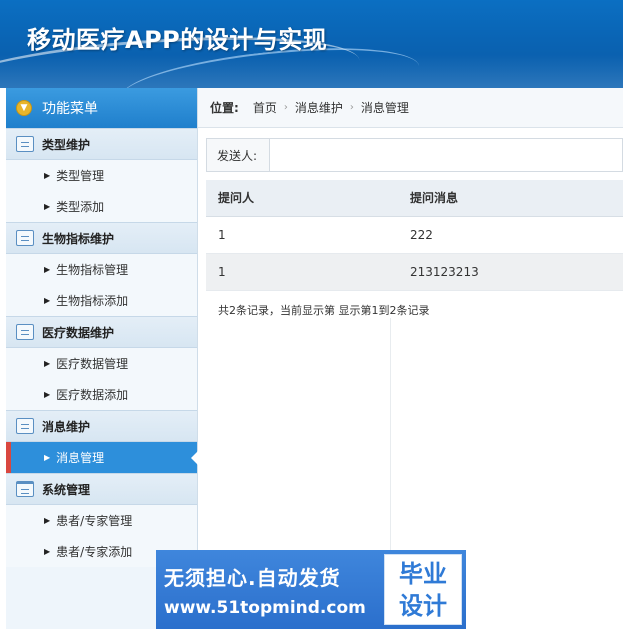 This screenshot has width=623, height=629. I want to click on sidebar-item-user-manage: ▶ 患者/专家管理, so click(101, 520).